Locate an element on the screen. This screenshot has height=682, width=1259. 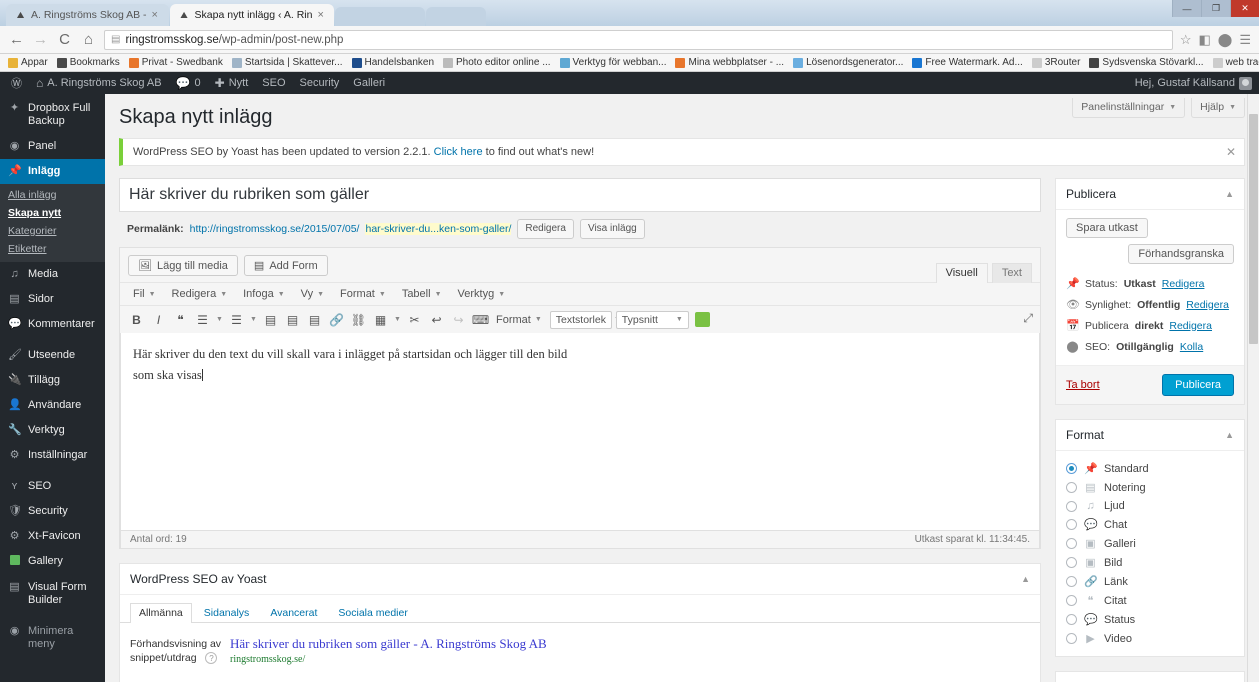
align-center-icon: ▤ is located at coordinates (292, 319).